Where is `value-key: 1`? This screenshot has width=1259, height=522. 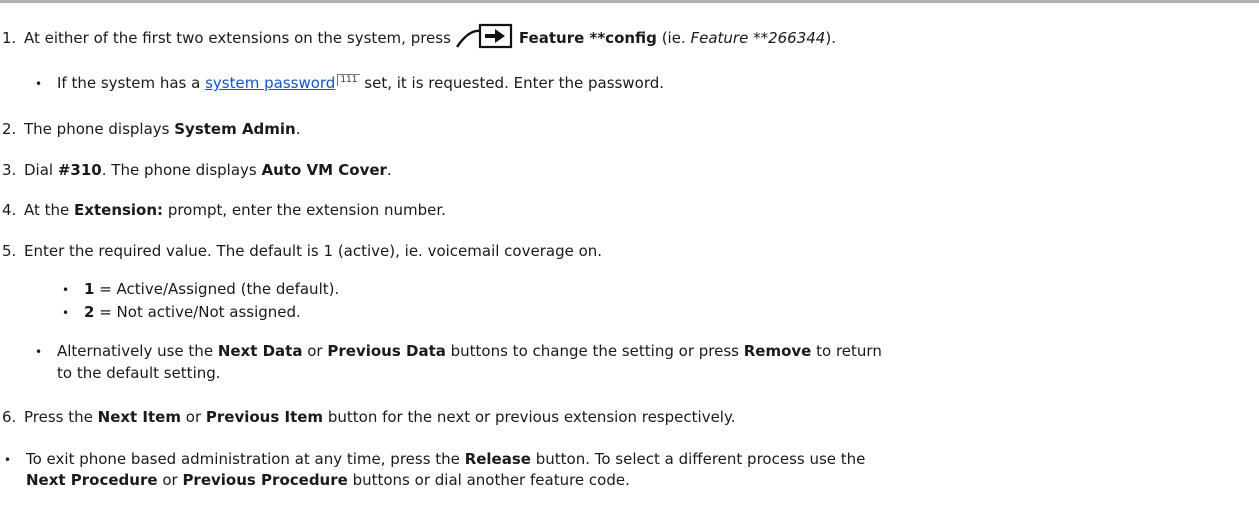
value-key: 1 is located at coordinates (89, 289).